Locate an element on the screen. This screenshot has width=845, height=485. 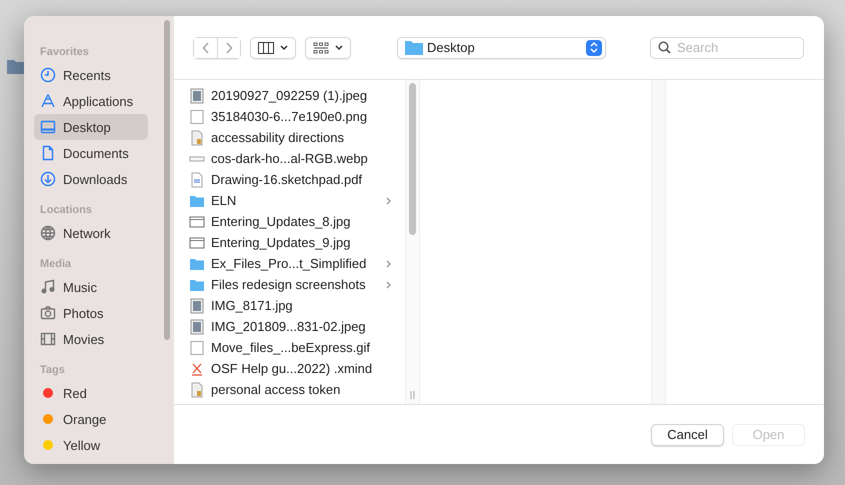
file-row: Entering_Updates_9.jpg is located at coordinates (289, 242).